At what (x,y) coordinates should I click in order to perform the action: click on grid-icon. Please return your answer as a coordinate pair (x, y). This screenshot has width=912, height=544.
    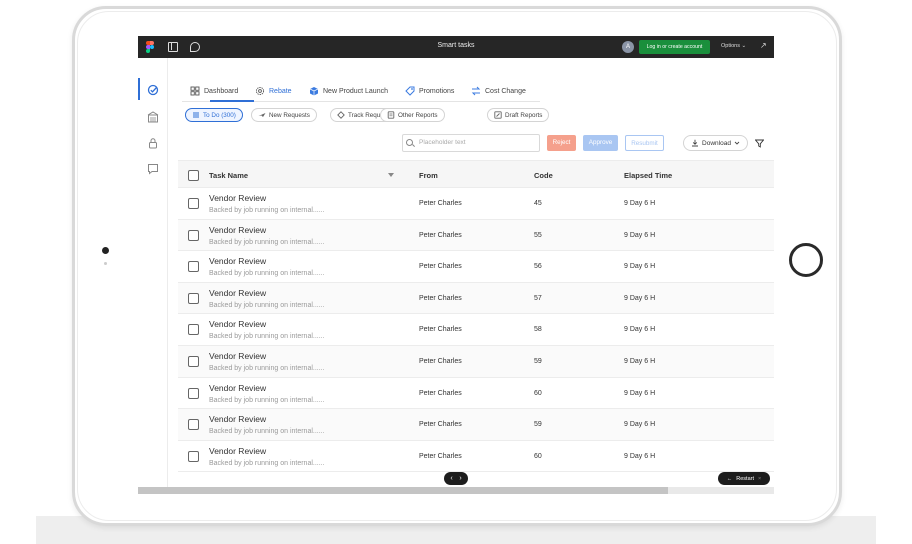
    Looking at the image, I should click on (195, 91).